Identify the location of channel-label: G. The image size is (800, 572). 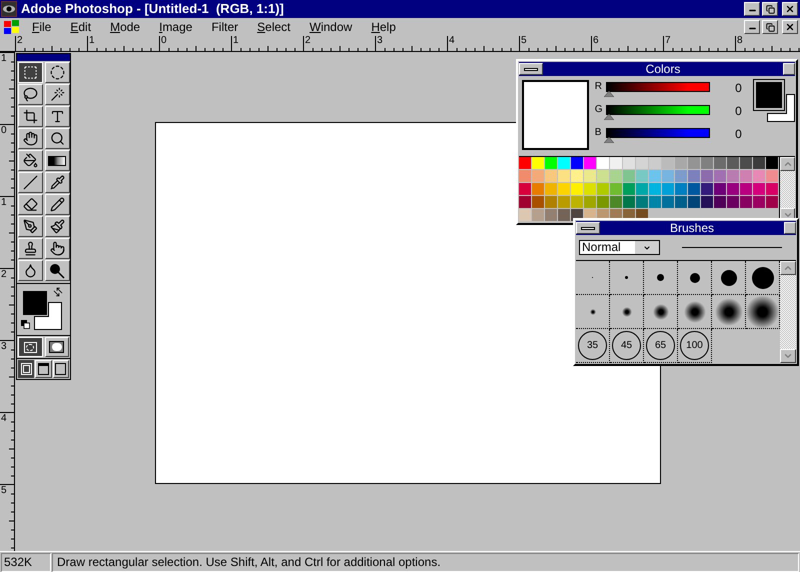
(599, 110).